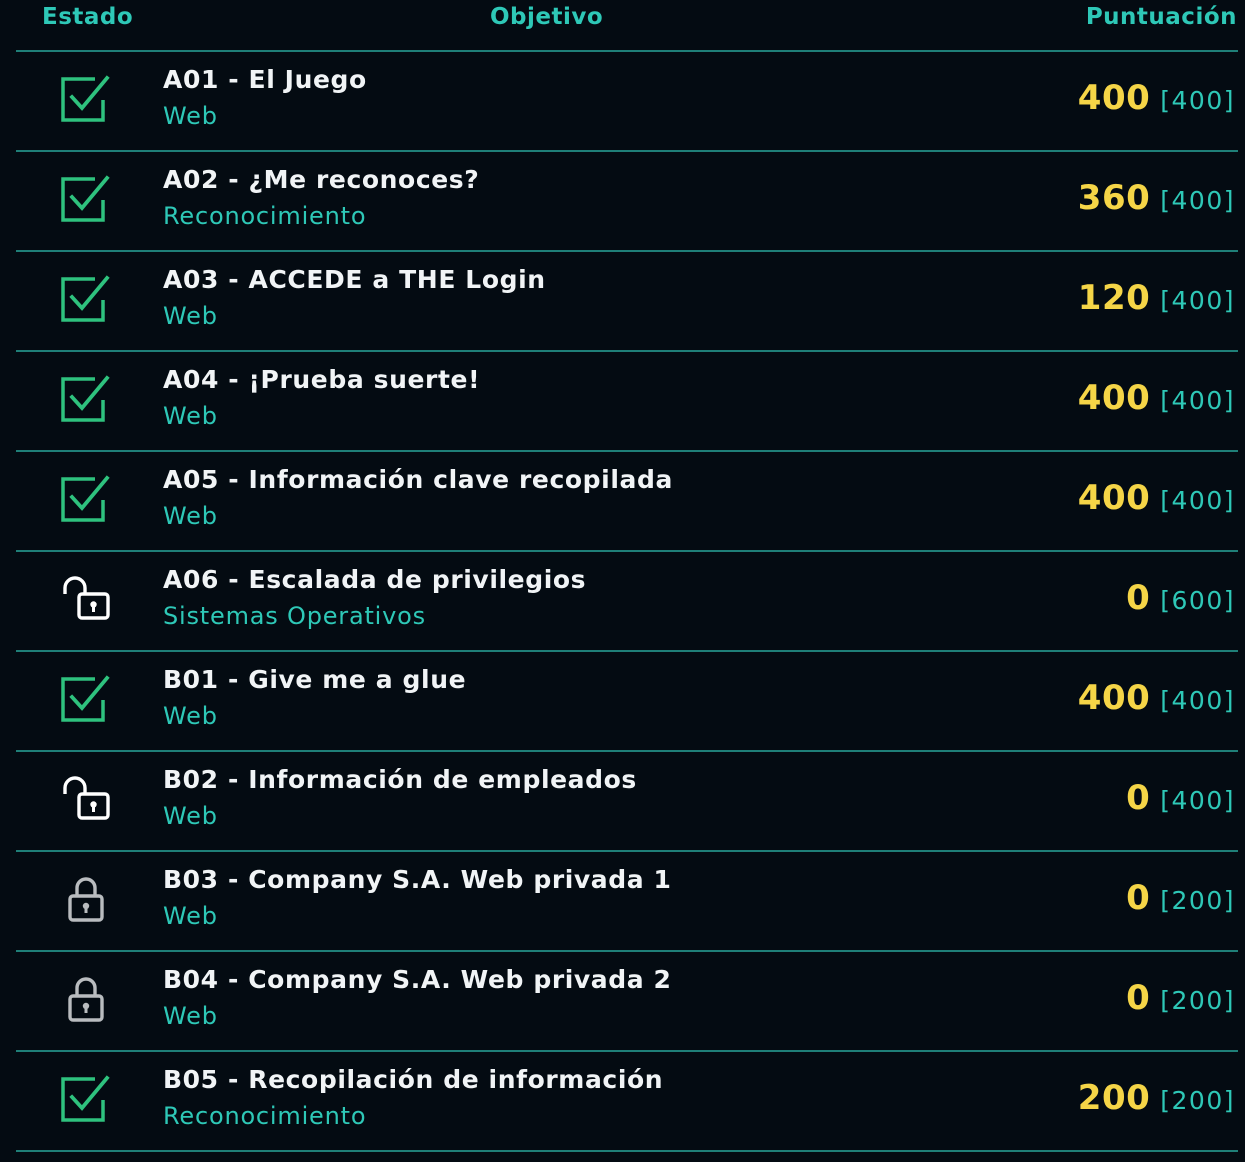 The width and height of the screenshot is (1245, 1162). What do you see at coordinates (1156, 1098) in the screenshot?
I see `score-cell: 200 [200]` at bounding box center [1156, 1098].